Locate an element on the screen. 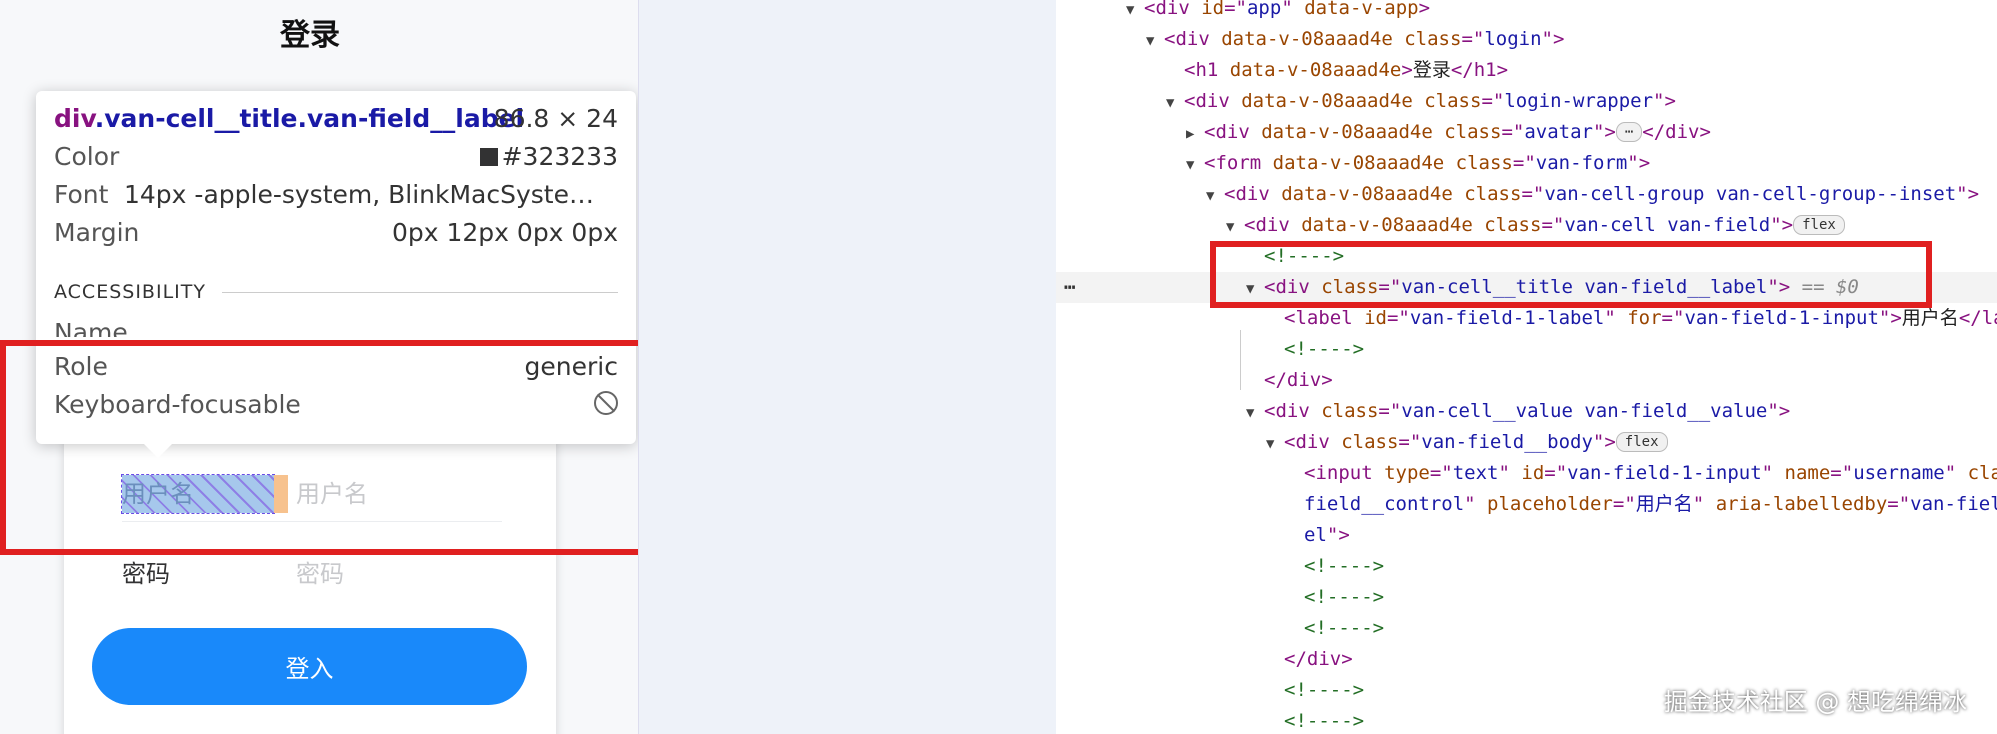 This screenshot has height=734, width=1997. dom-token: 用户名 is located at coordinates (1664, 504).